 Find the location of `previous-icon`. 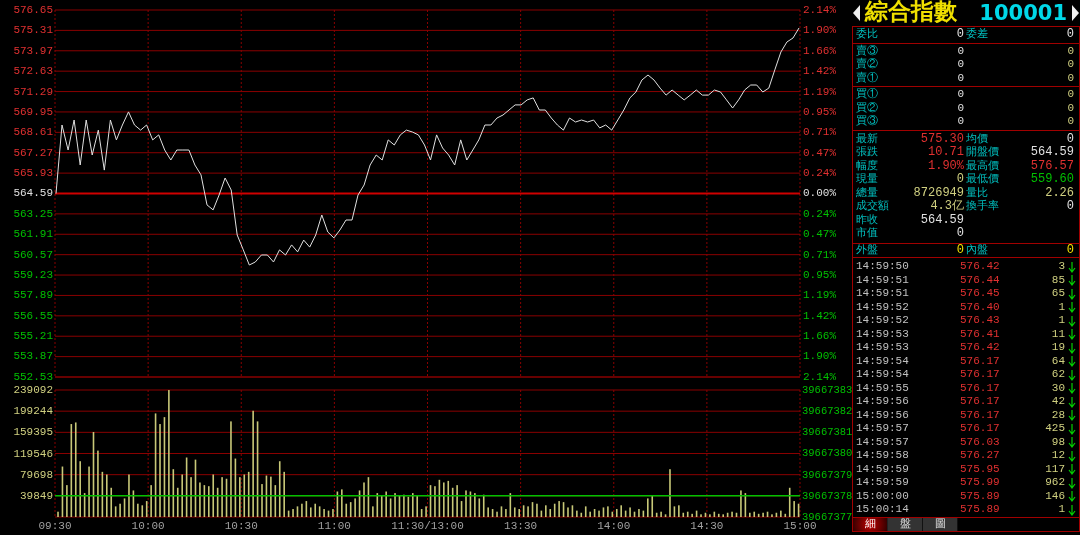

previous-icon is located at coordinates (856, 13).